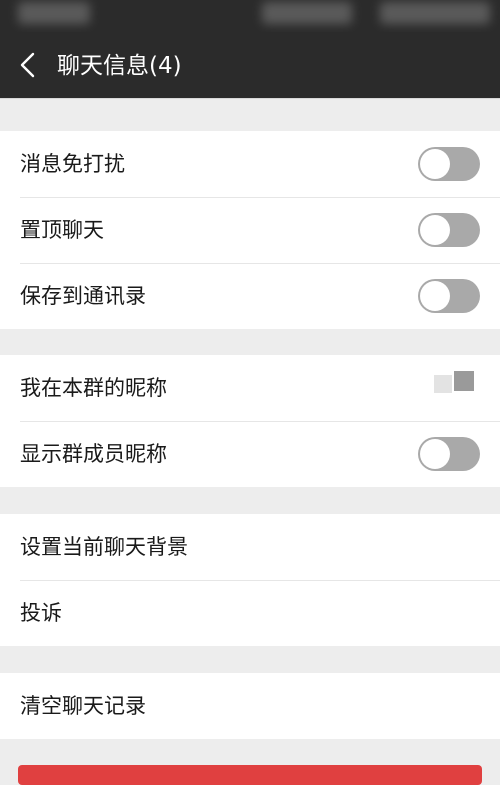 This screenshot has height=785, width=500. What do you see at coordinates (250, 16) in the screenshot?
I see `status-bar` at bounding box center [250, 16].